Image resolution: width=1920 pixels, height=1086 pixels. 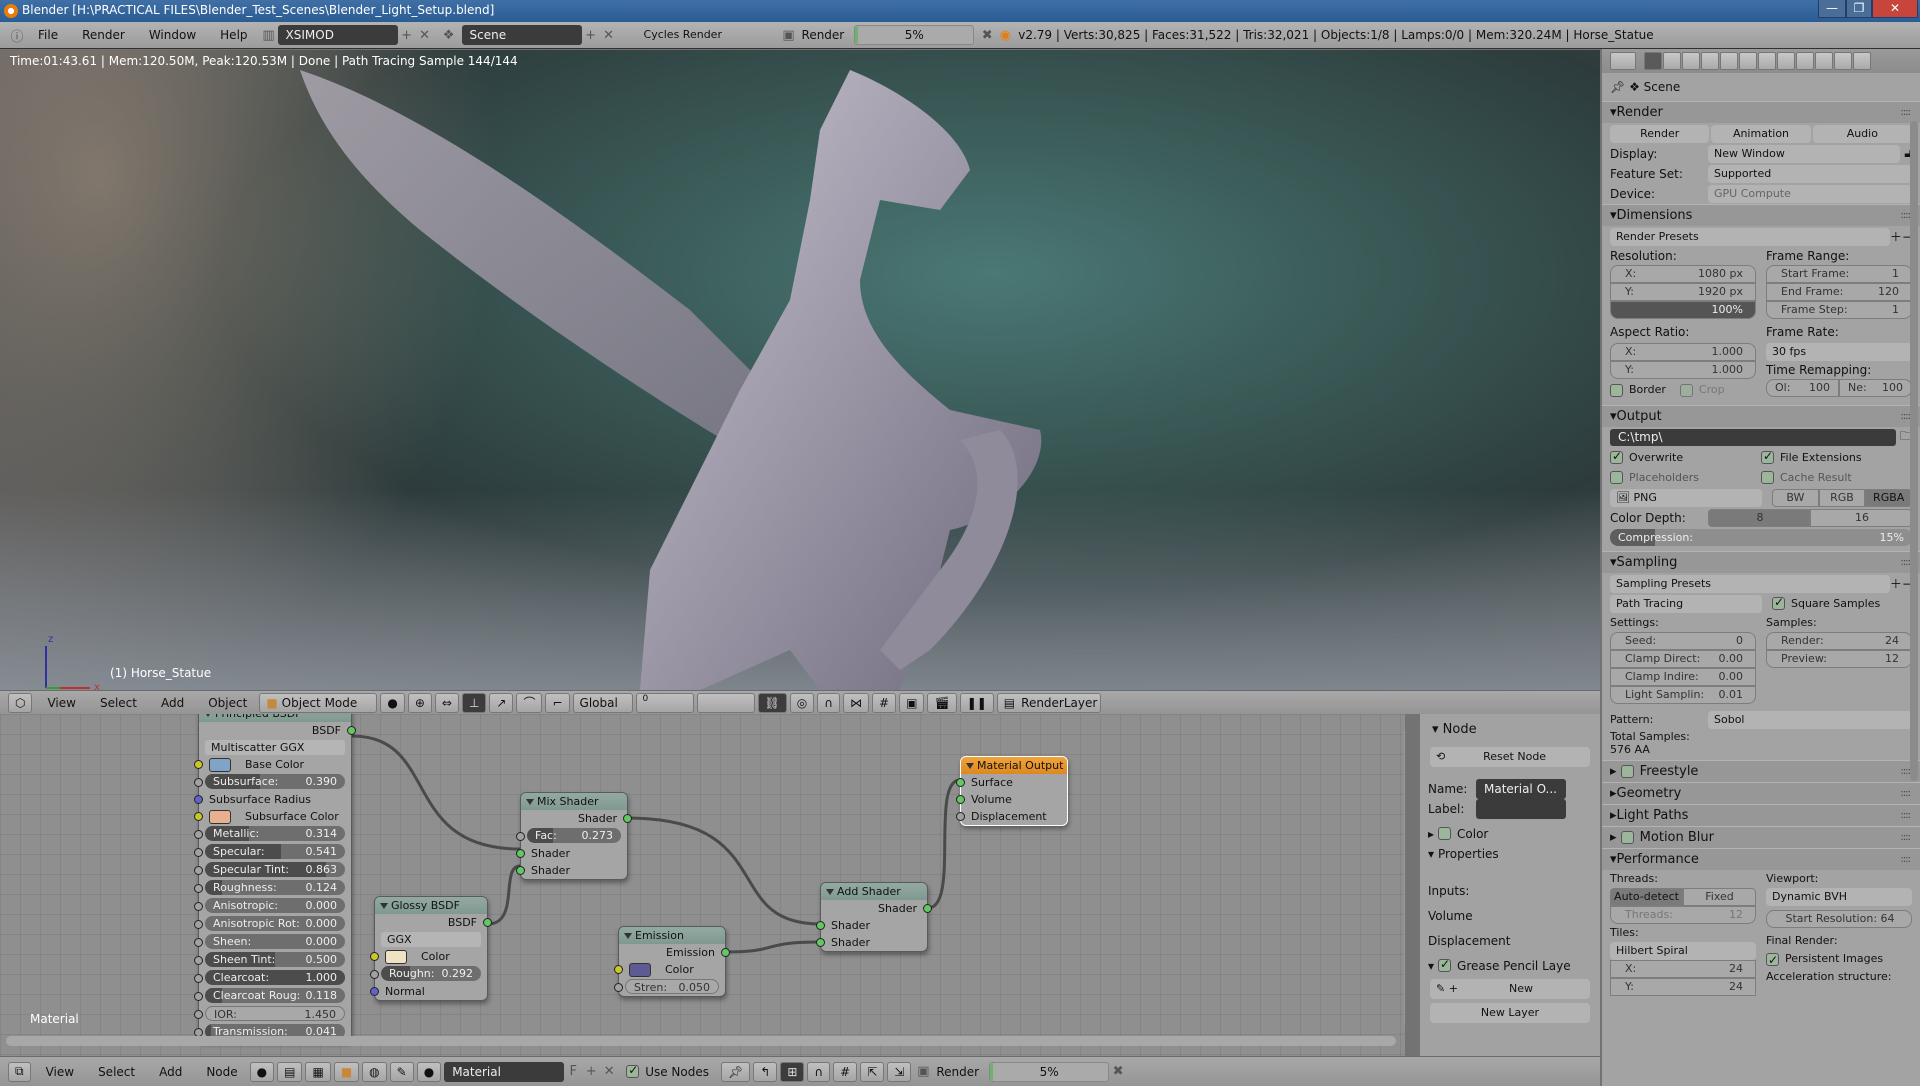 I want to click on clamp-direct-field: Clamp Direct: 0.00, so click(x=1683, y=659).